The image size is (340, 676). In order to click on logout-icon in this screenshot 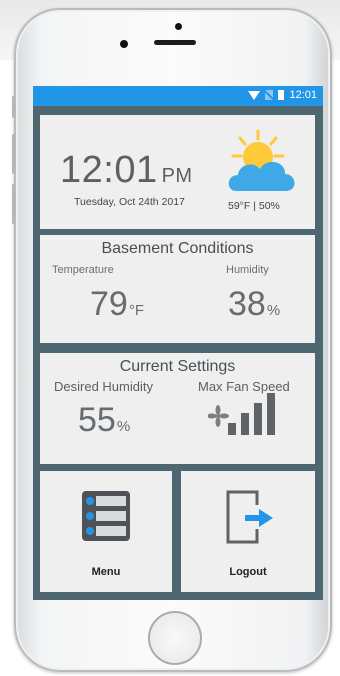, I will do `click(249, 517)`.